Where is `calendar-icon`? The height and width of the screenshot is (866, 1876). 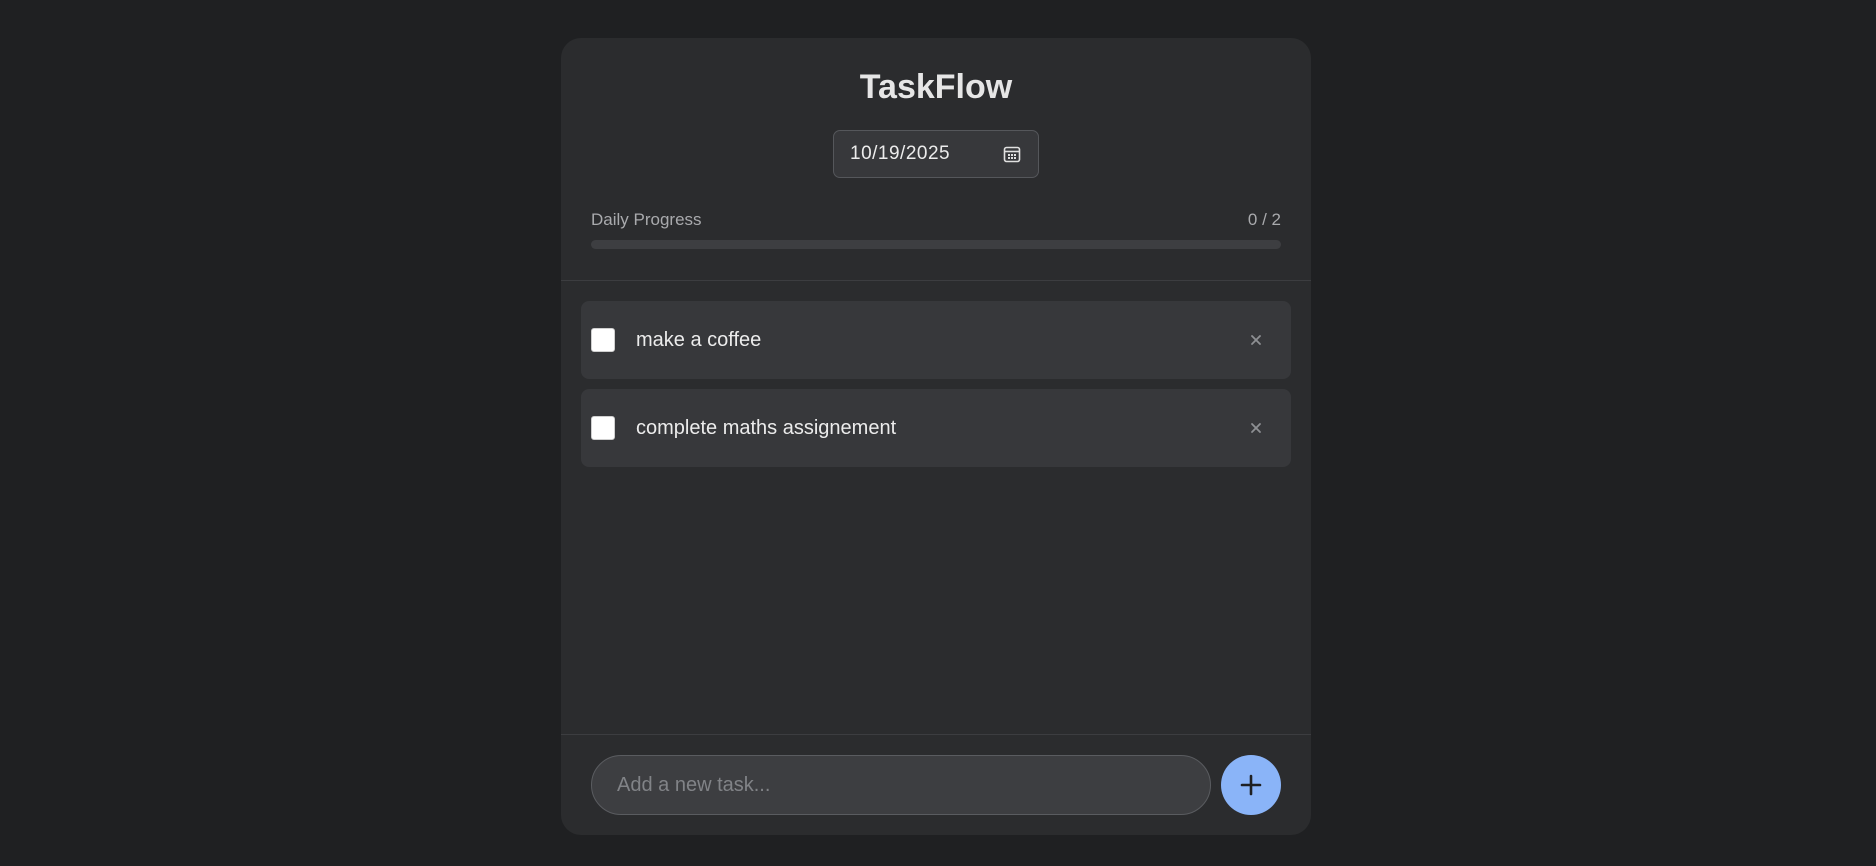 calendar-icon is located at coordinates (1012, 154).